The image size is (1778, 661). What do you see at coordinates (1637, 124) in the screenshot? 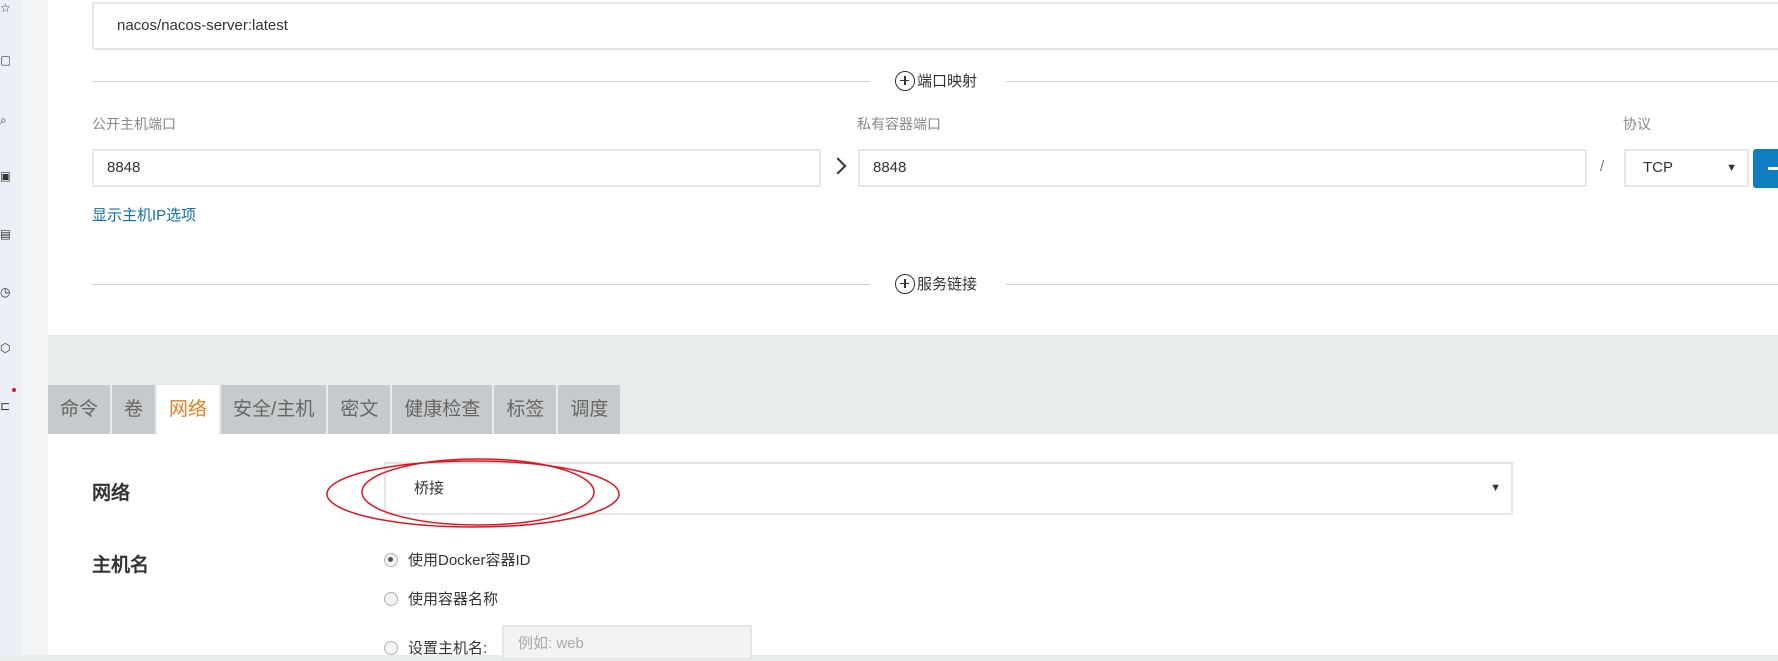
I see `protocol-label: 协议` at bounding box center [1637, 124].